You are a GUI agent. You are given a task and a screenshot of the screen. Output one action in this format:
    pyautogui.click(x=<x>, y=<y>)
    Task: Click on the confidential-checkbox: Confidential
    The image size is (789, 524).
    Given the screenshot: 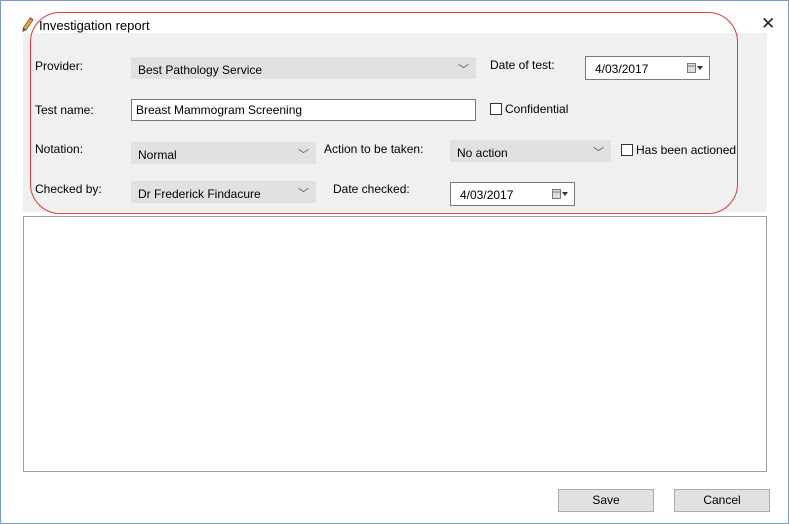 What is the action you would take?
    pyautogui.click(x=529, y=109)
    